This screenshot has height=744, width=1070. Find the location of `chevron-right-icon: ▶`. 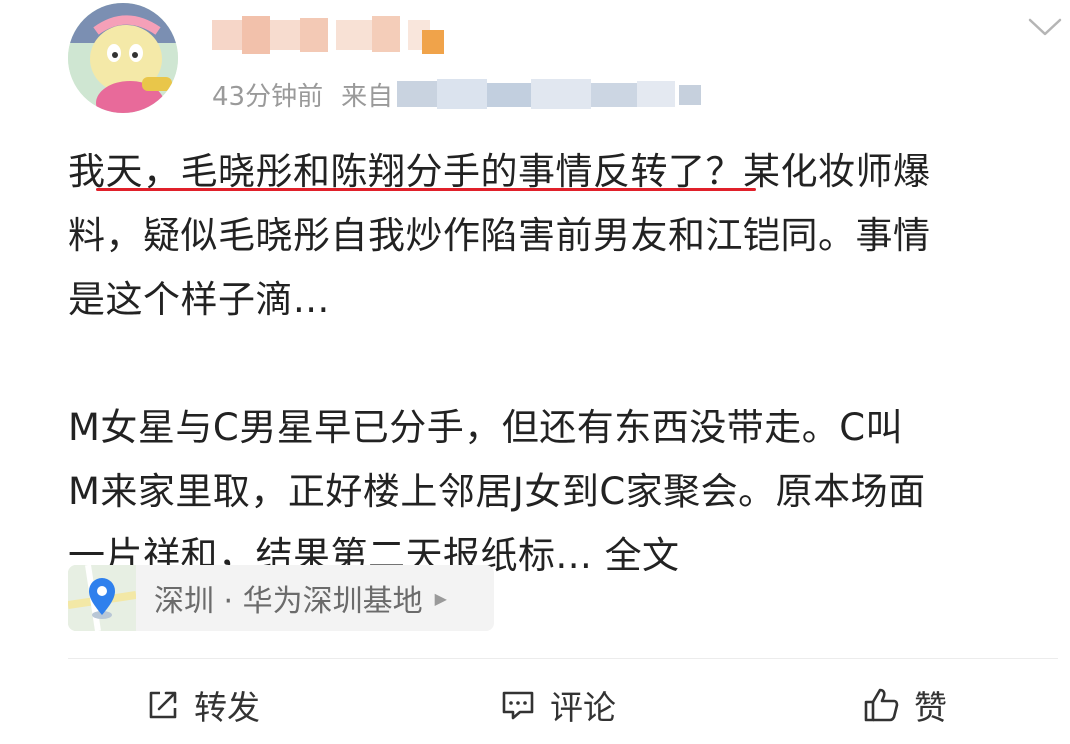

chevron-right-icon: ▶ is located at coordinates (440, 598).